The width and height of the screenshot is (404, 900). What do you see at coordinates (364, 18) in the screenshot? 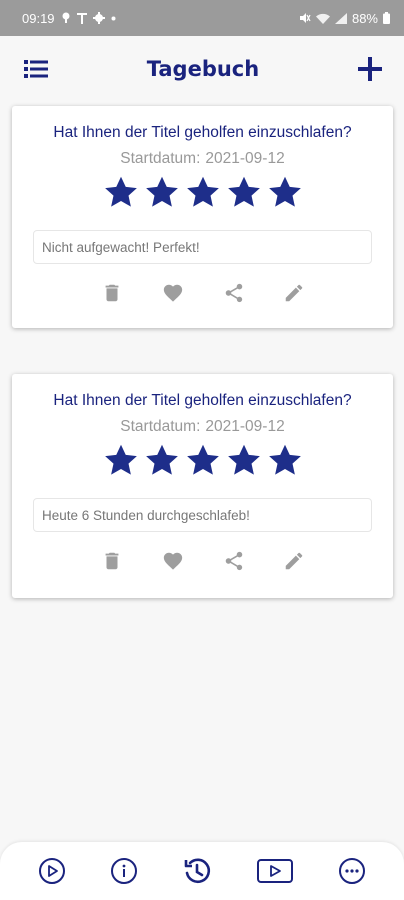
I see `battery-level: 88%` at bounding box center [364, 18].